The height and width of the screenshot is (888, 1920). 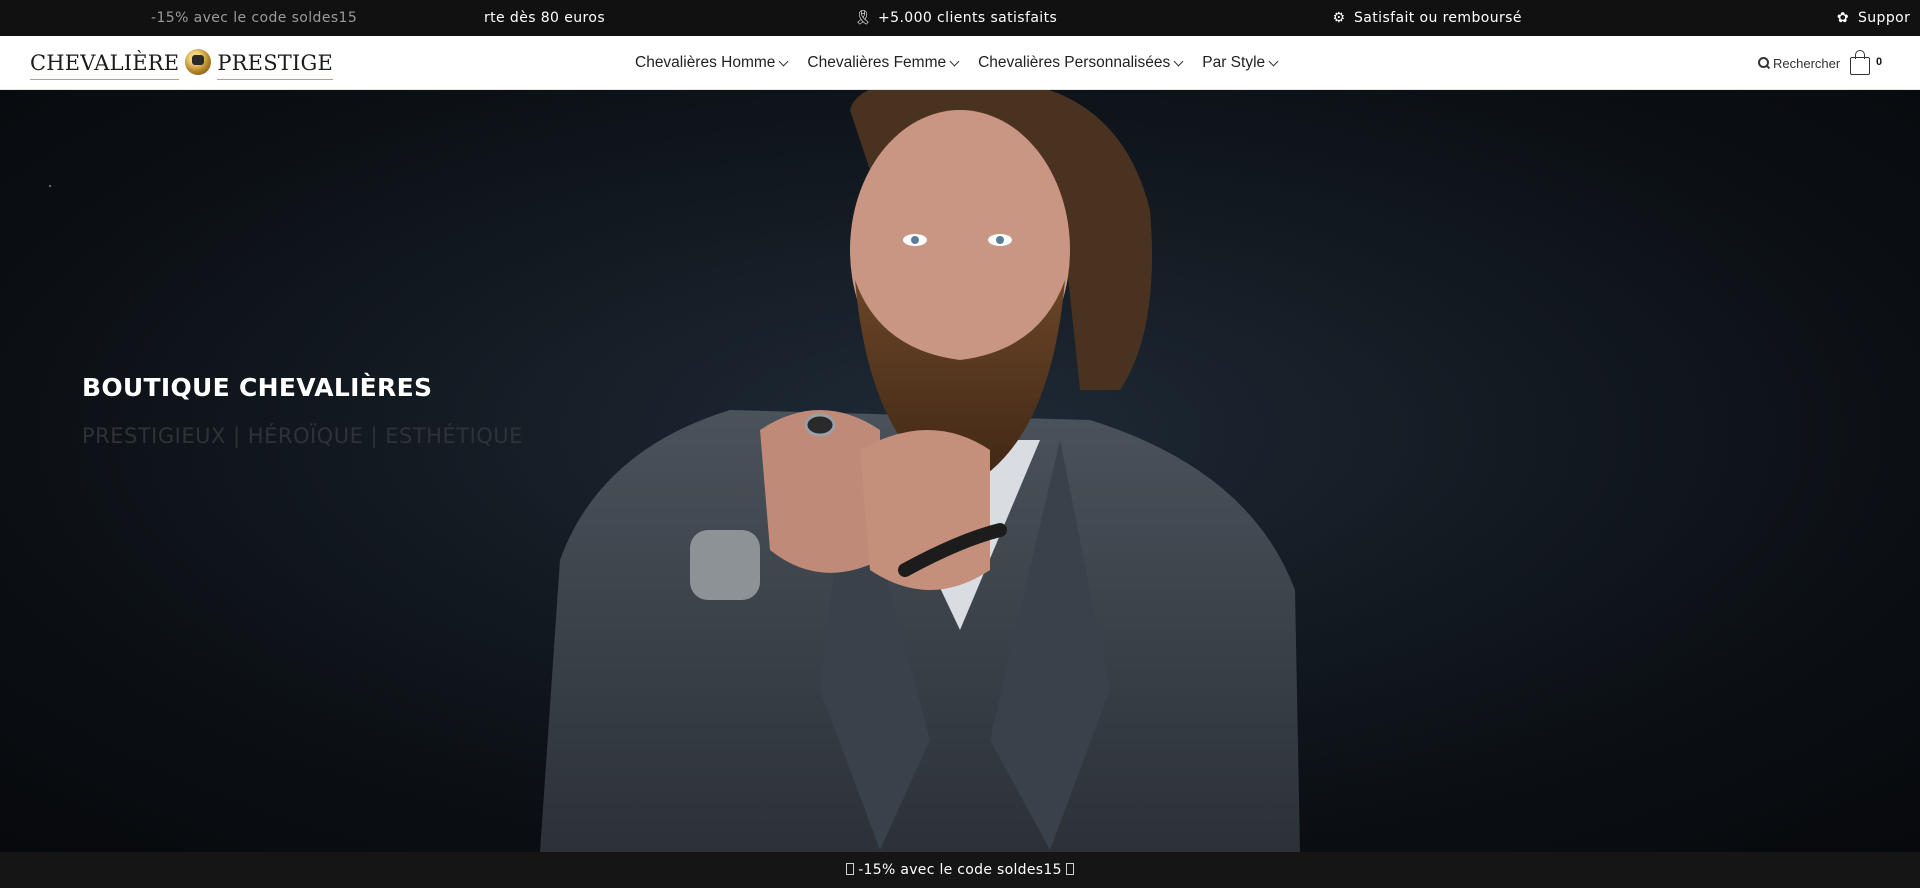 I want to click on ticker-item-promo: -15% avec le code soldes15, so click(x=254, y=18).